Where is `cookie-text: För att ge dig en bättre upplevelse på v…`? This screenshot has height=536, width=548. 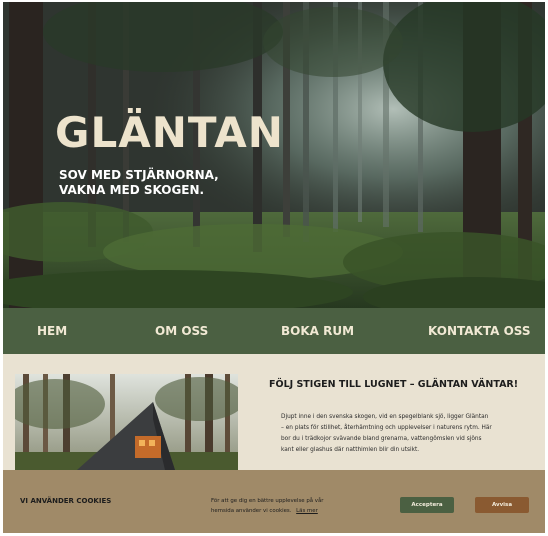
cookie-text: För att ge dig en bättre upplevelse på v… is located at coordinates (271, 506).